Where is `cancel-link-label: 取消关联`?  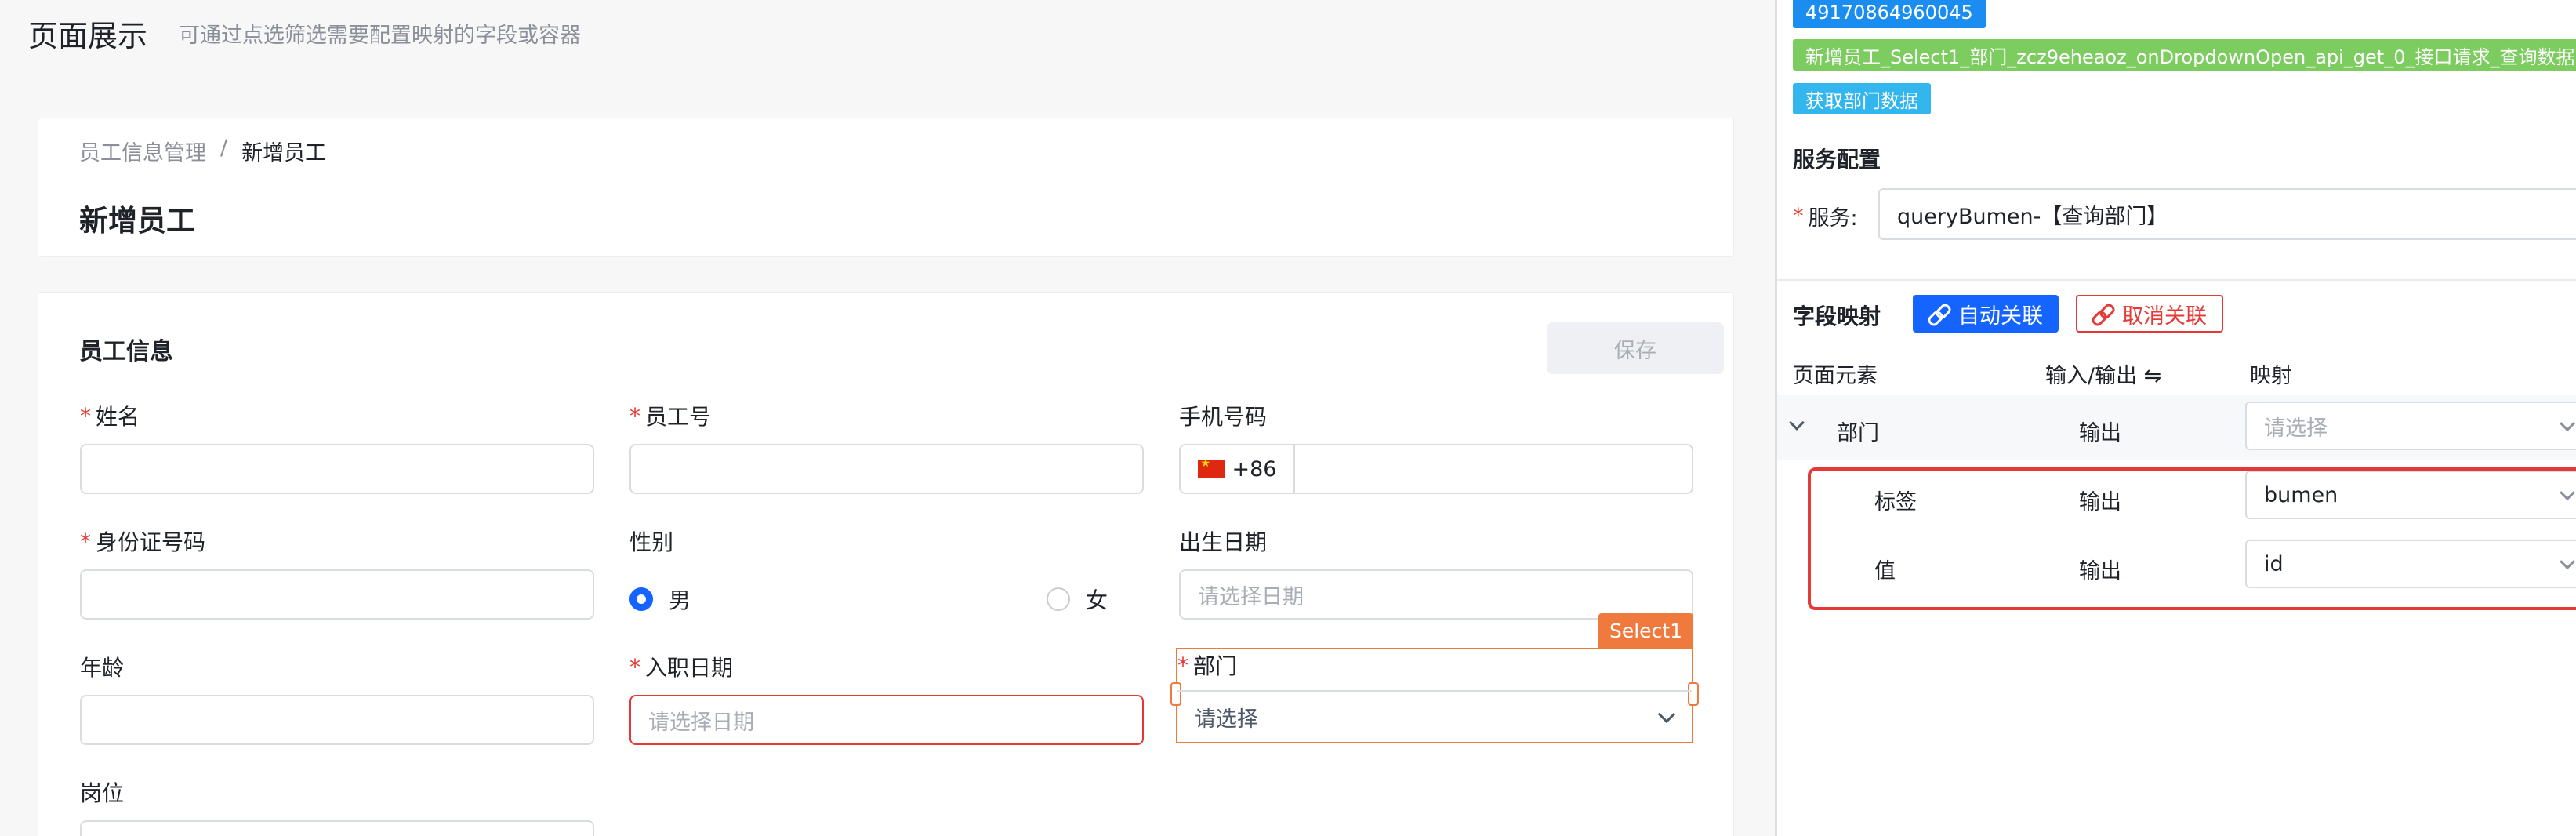 cancel-link-label: 取消关联 is located at coordinates (2164, 316).